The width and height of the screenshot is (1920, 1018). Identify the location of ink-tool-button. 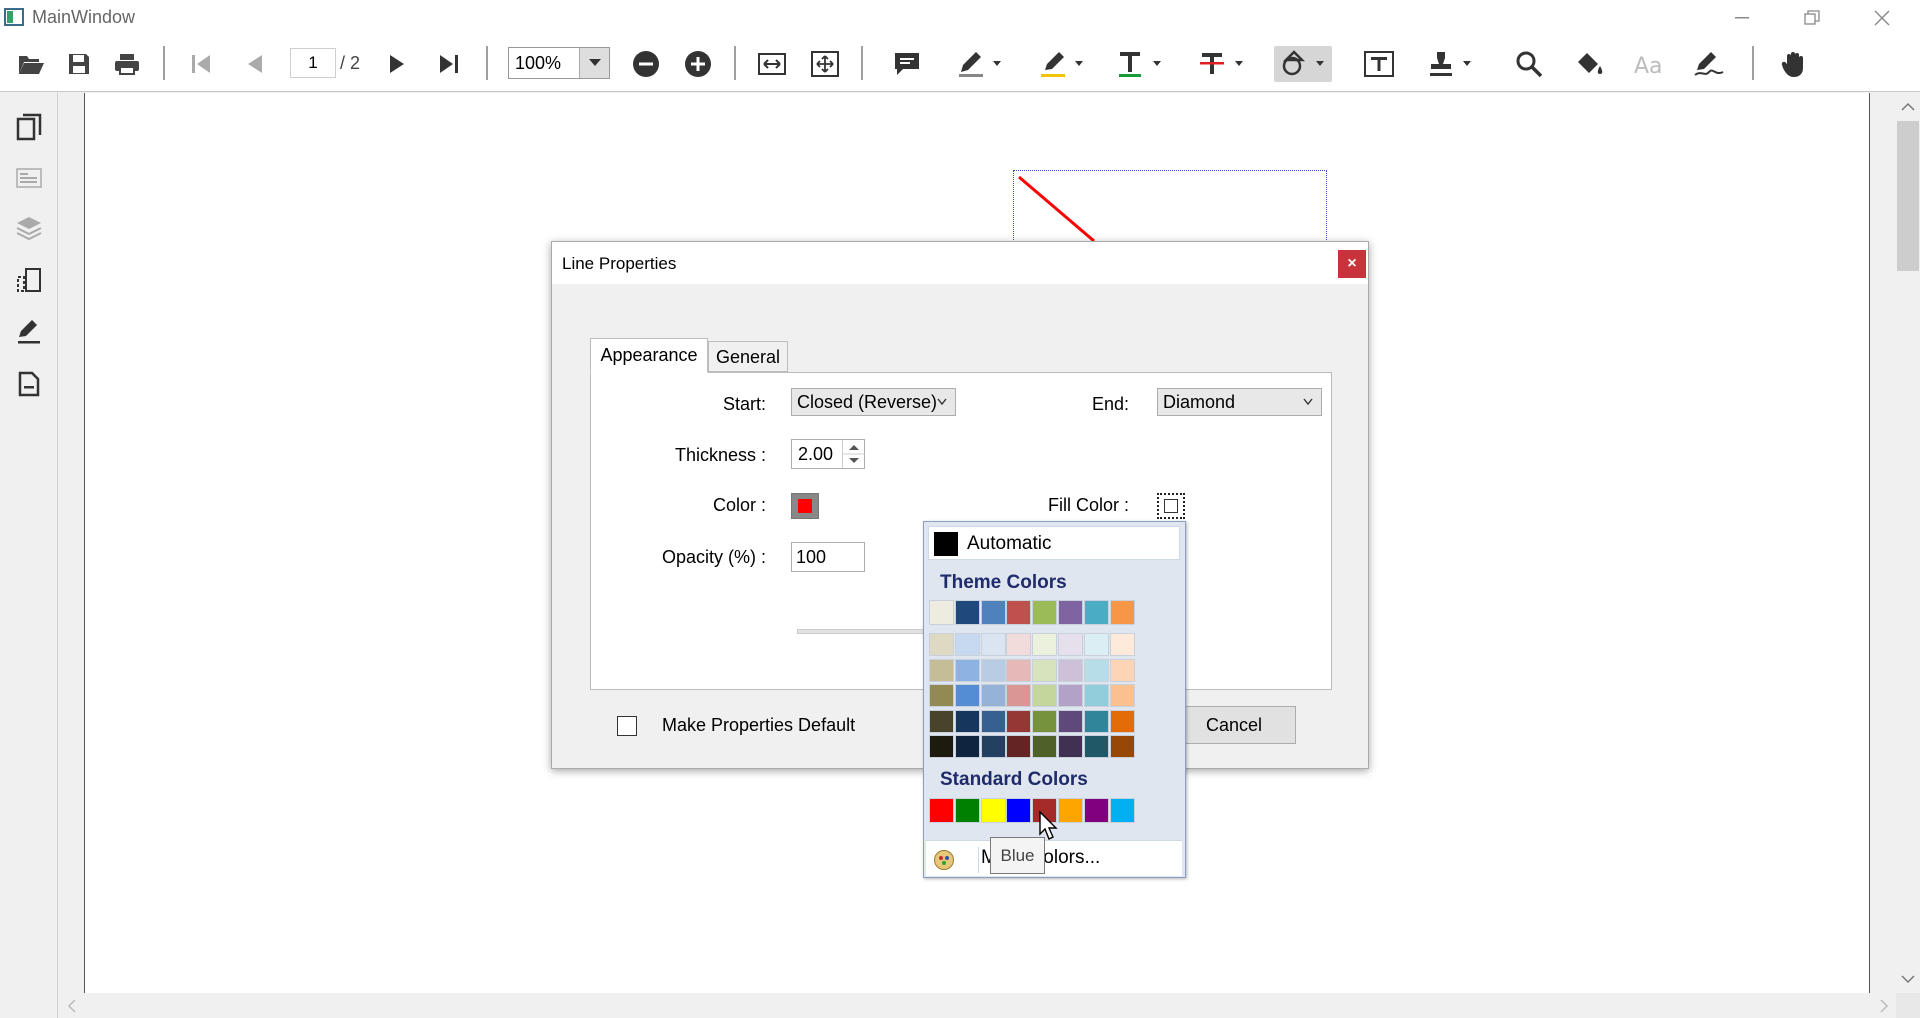
(980, 64).